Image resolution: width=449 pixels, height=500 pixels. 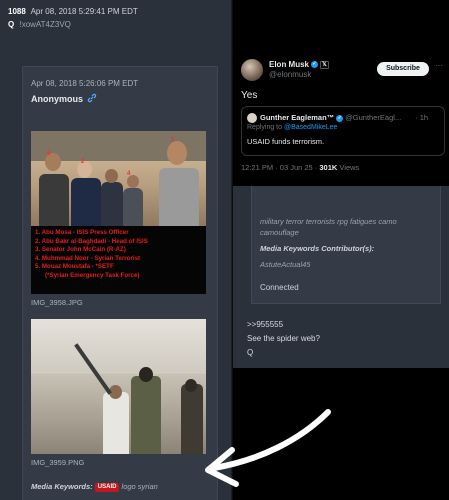 What do you see at coordinates (297, 117) in the screenshot?
I see `quoted-display-name: Gunther Eagleman™` at bounding box center [297, 117].